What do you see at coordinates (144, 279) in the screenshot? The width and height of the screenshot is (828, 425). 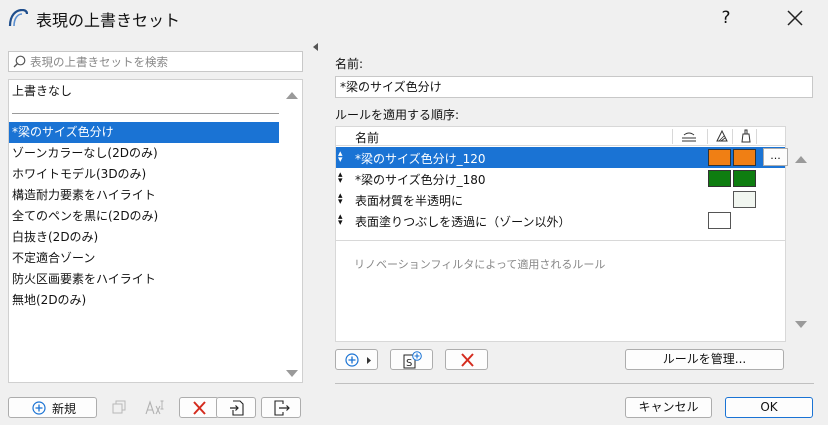 I see `list-item: 防火区画要素をハイライト` at bounding box center [144, 279].